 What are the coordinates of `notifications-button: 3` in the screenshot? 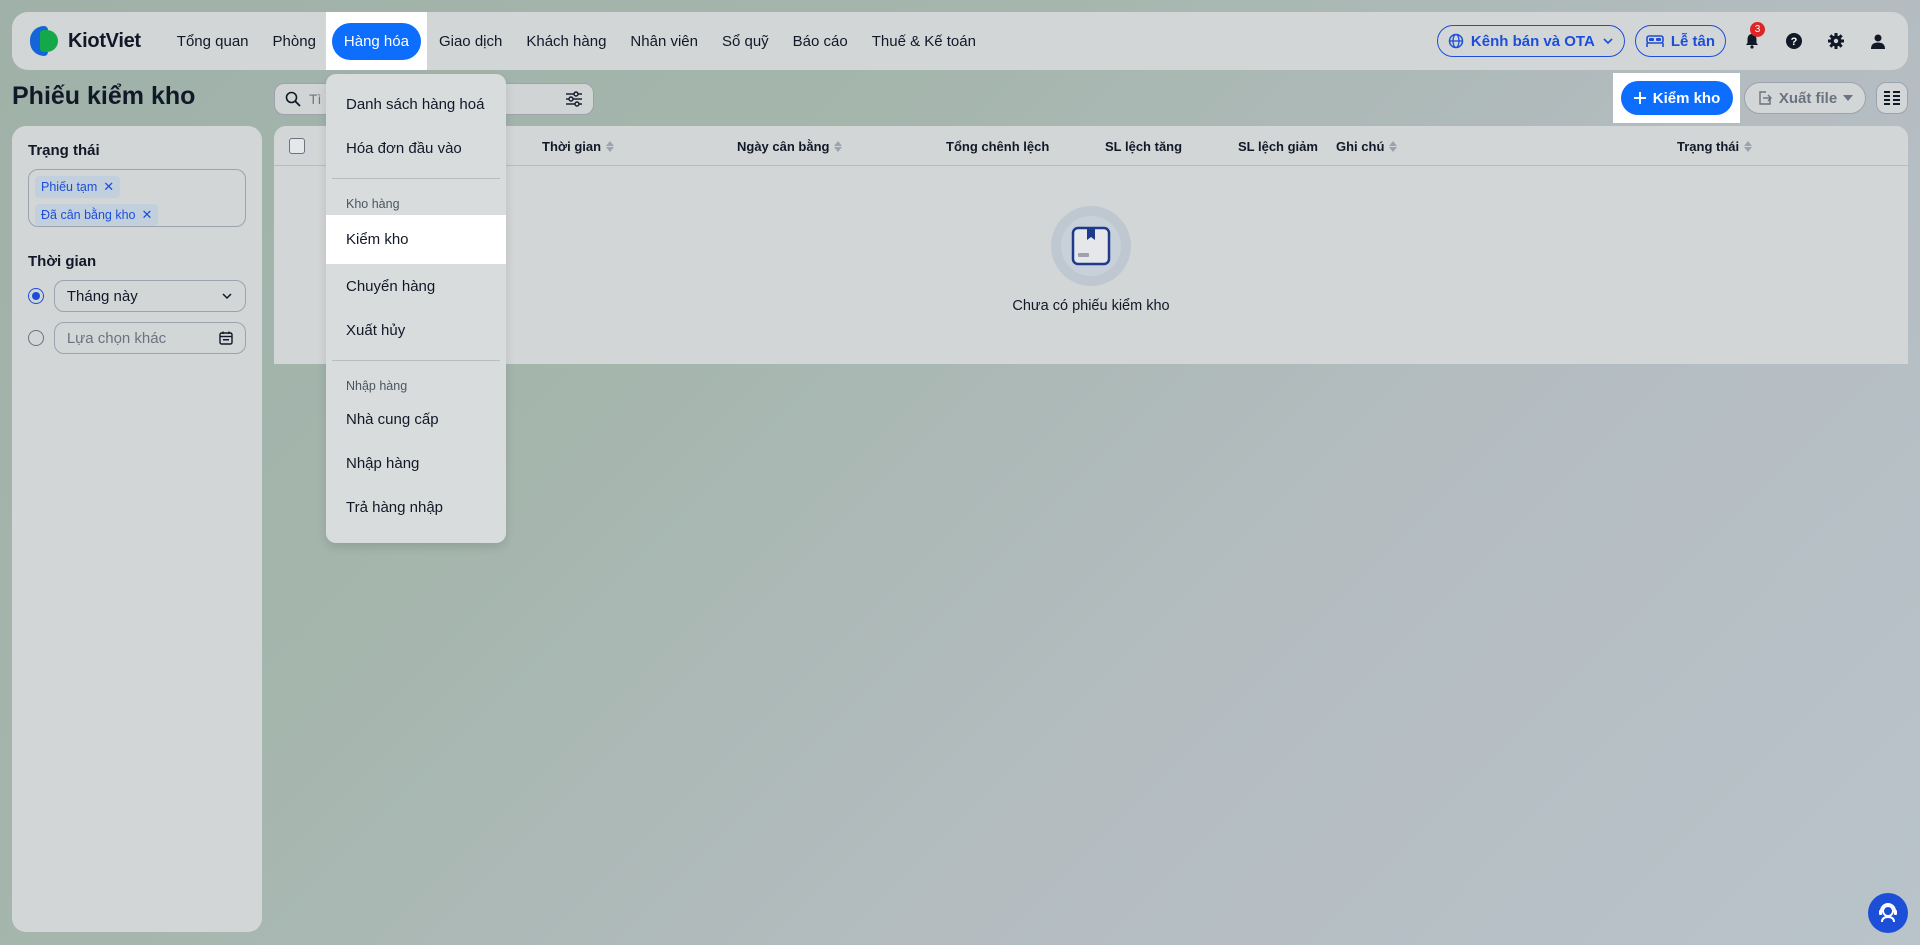 It's located at (1752, 39).